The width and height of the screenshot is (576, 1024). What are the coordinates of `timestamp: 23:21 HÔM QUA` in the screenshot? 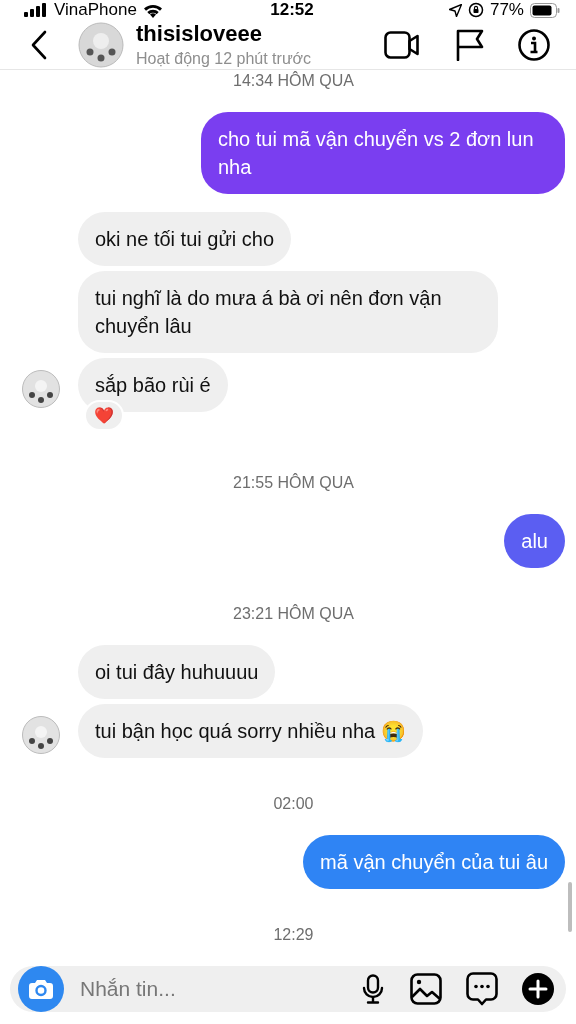 It's located at (293, 614).